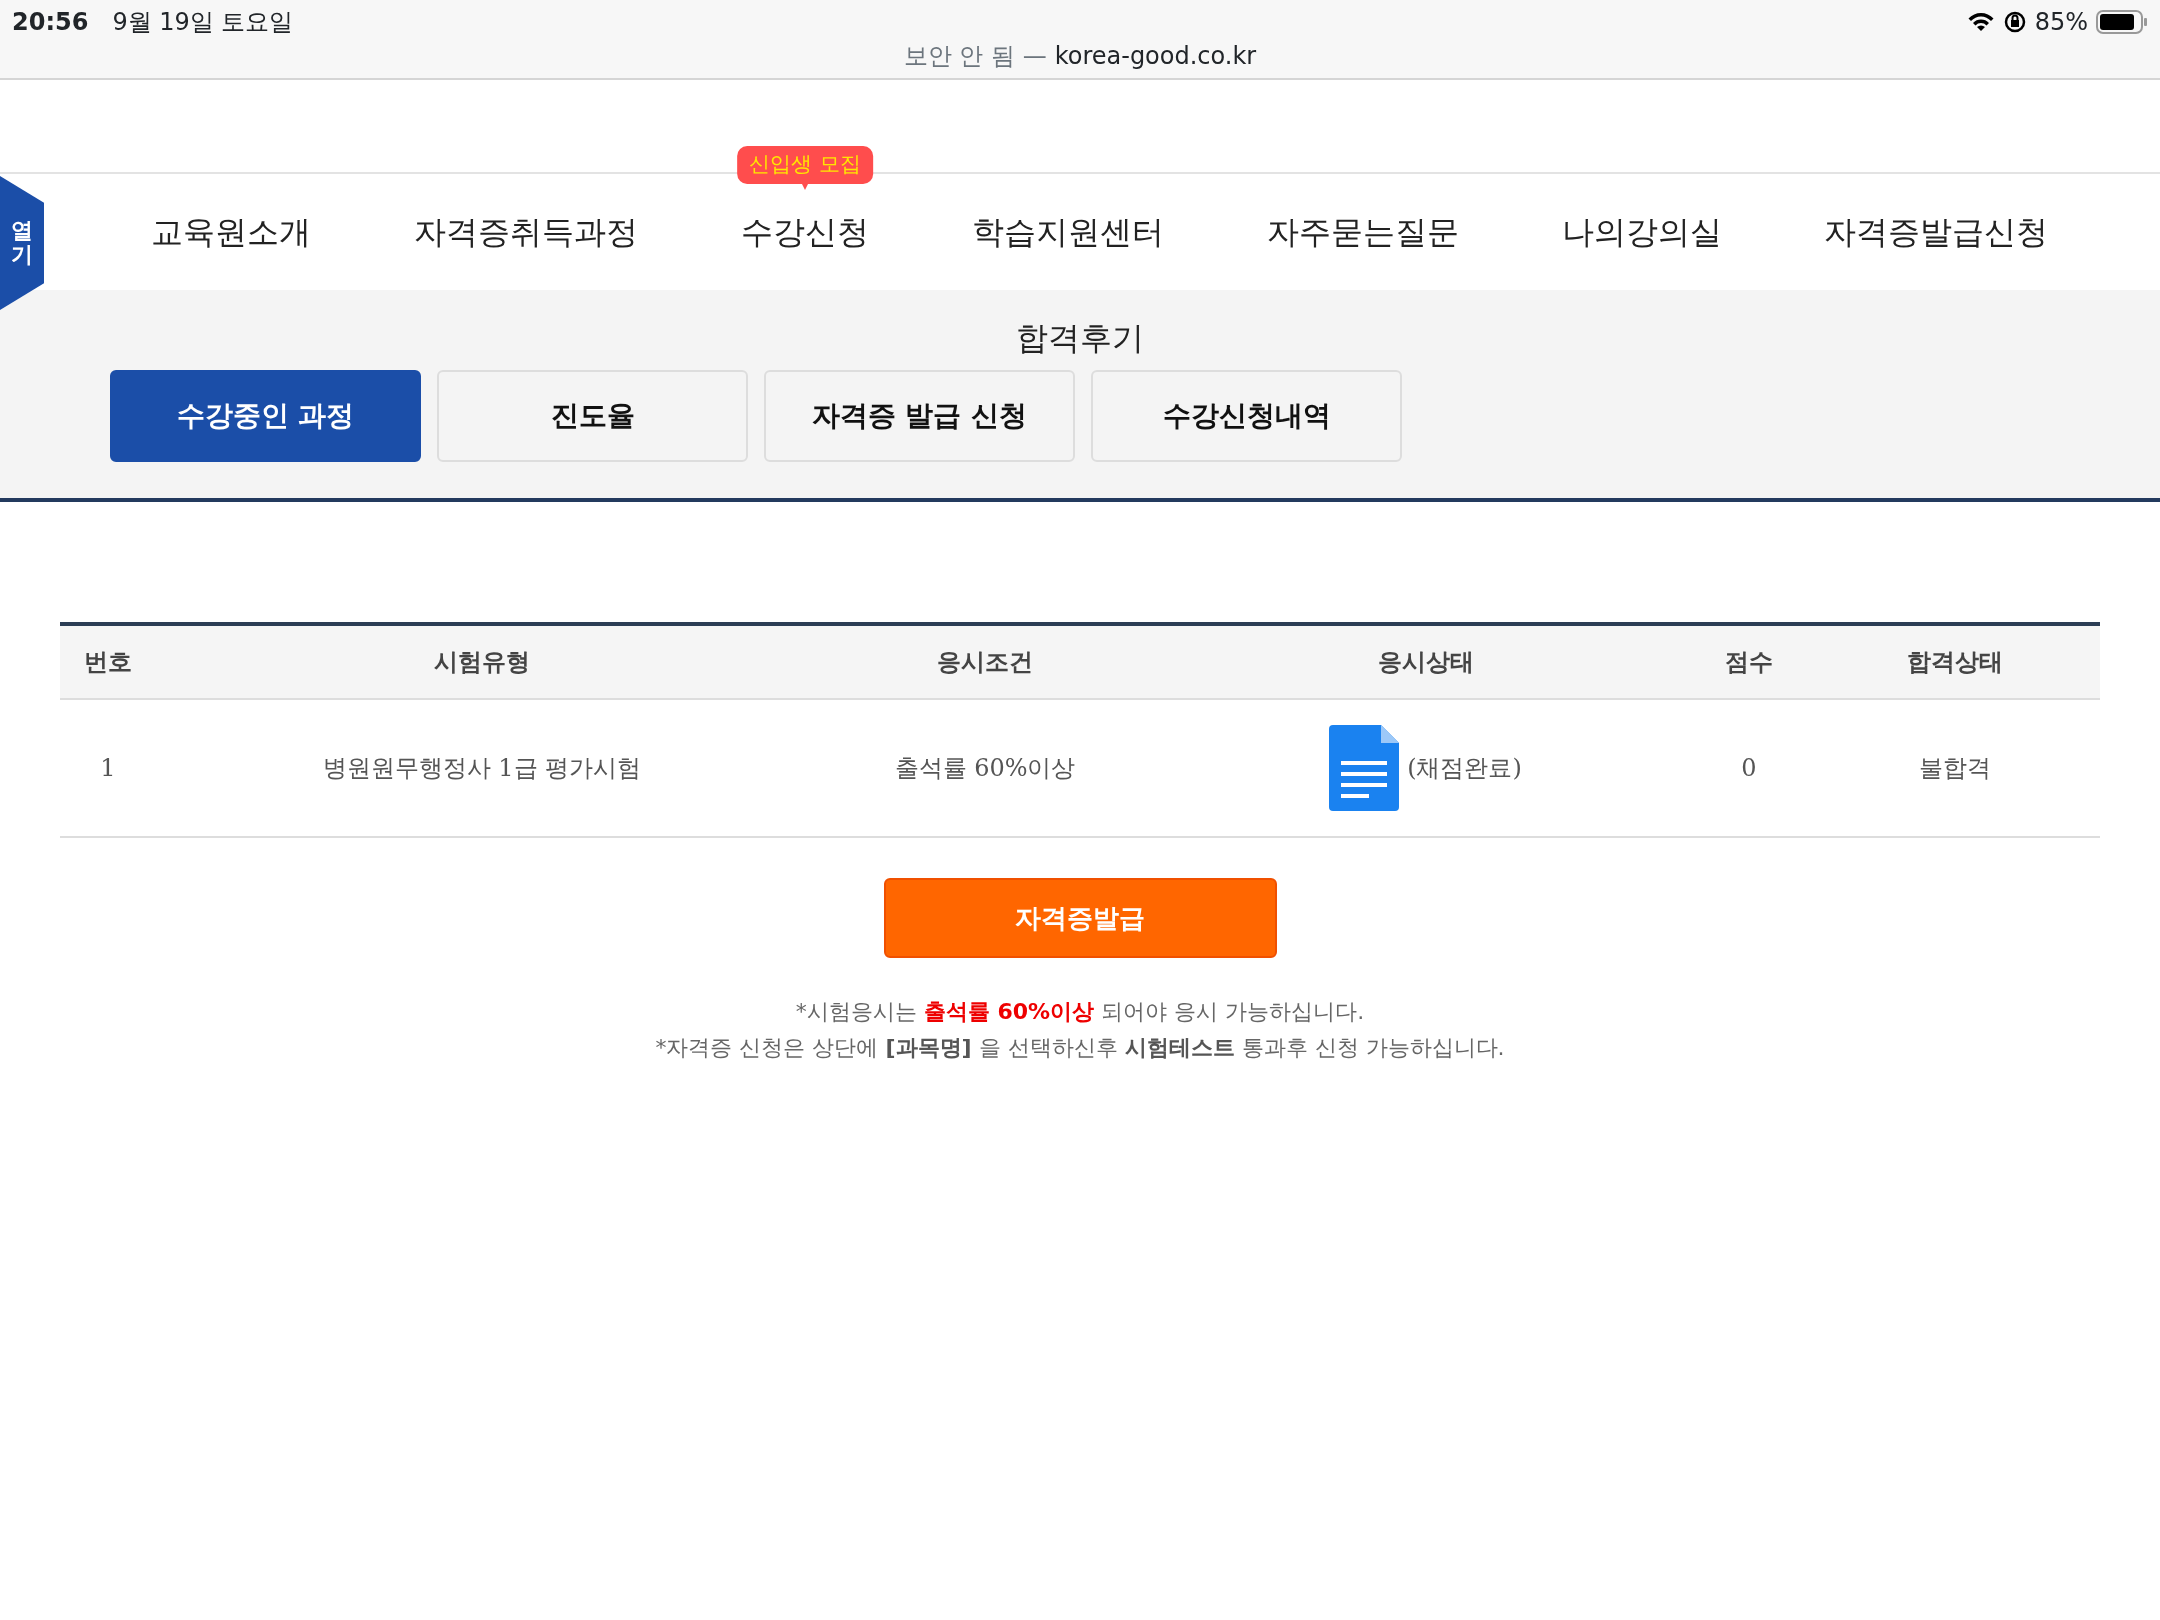  I want to click on rotation-lock-icon, so click(2014, 22).